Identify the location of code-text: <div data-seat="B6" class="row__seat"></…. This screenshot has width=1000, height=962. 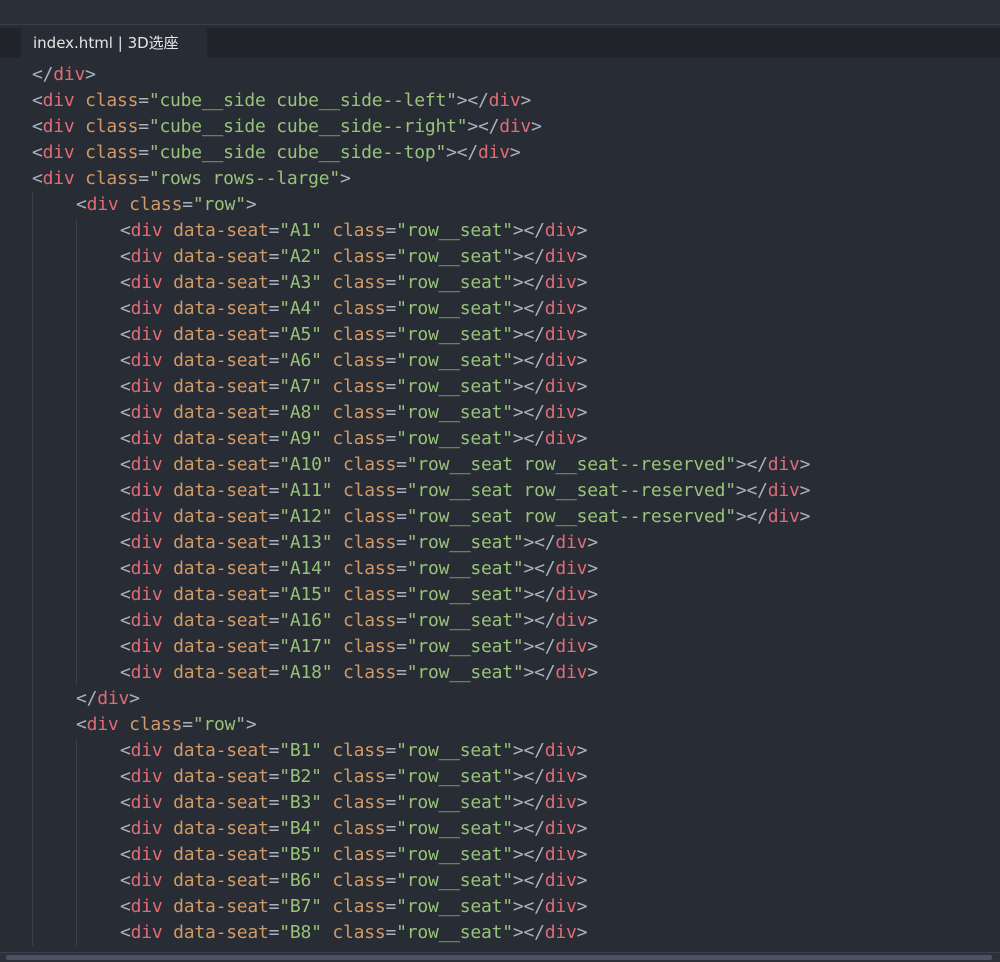
(354, 880).